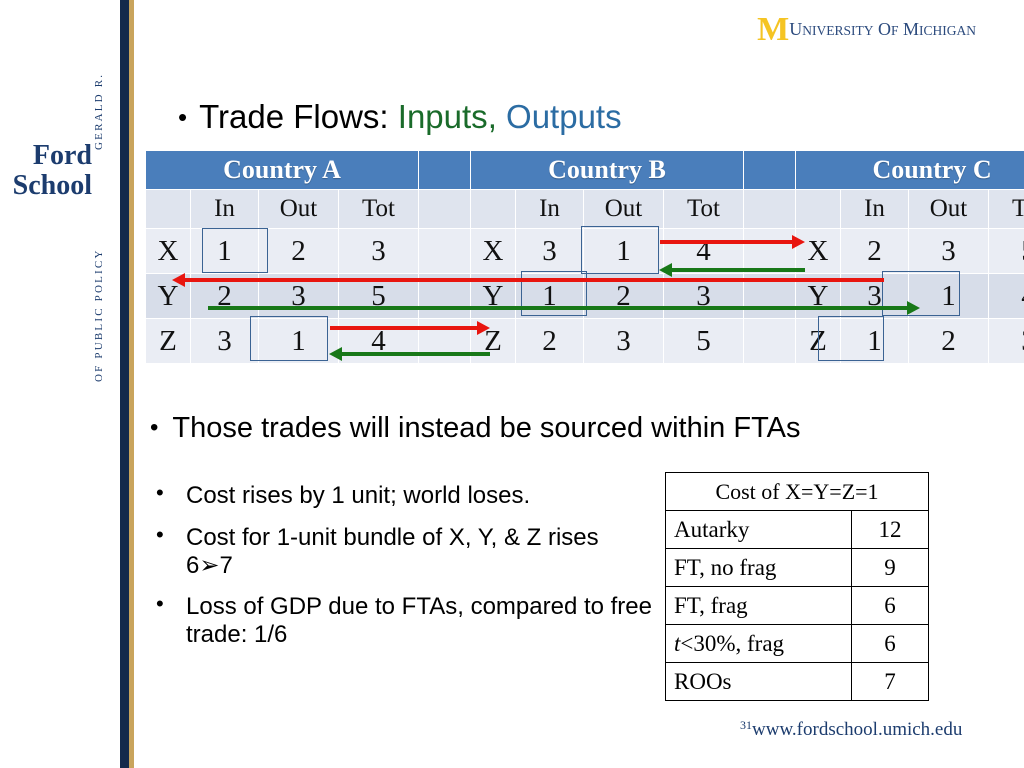 This screenshot has width=1024, height=768. Describe the element at coordinates (1005, 341) in the screenshot. I see `cell-c-z-tot: 3` at that location.